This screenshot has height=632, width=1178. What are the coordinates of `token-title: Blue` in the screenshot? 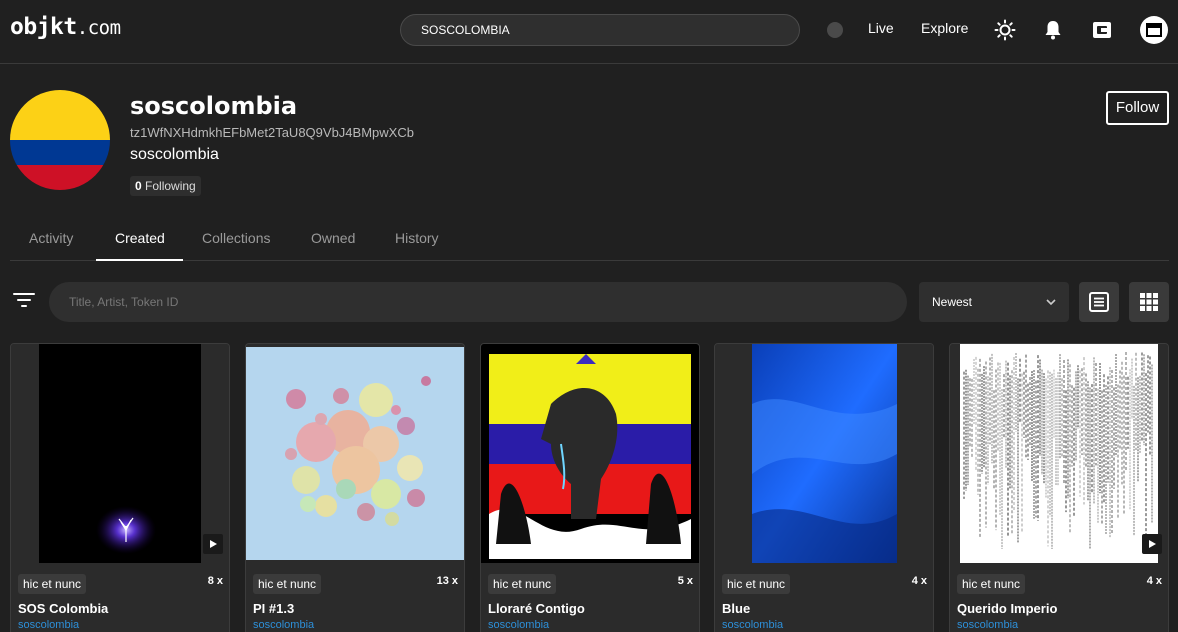 It's located at (736, 608).